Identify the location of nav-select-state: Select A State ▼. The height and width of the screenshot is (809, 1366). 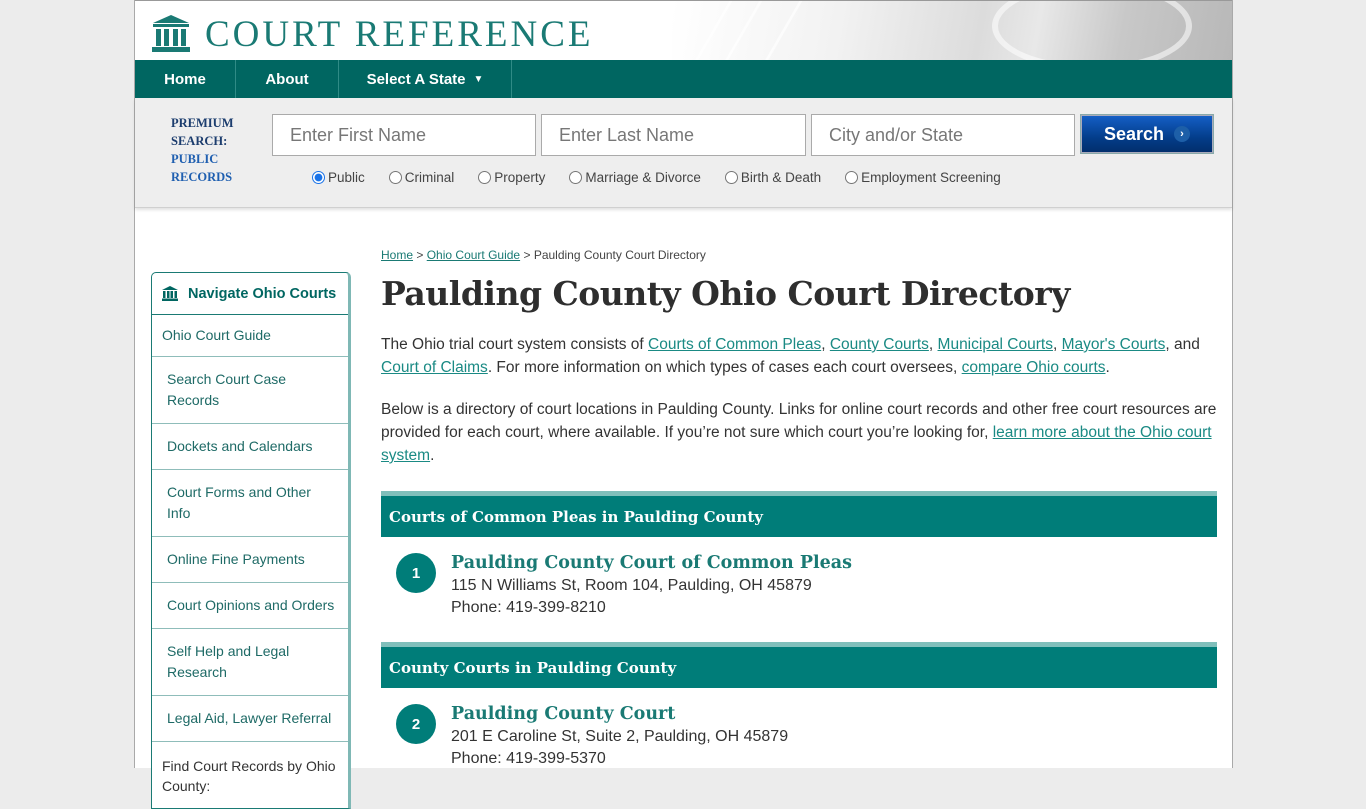
(425, 79).